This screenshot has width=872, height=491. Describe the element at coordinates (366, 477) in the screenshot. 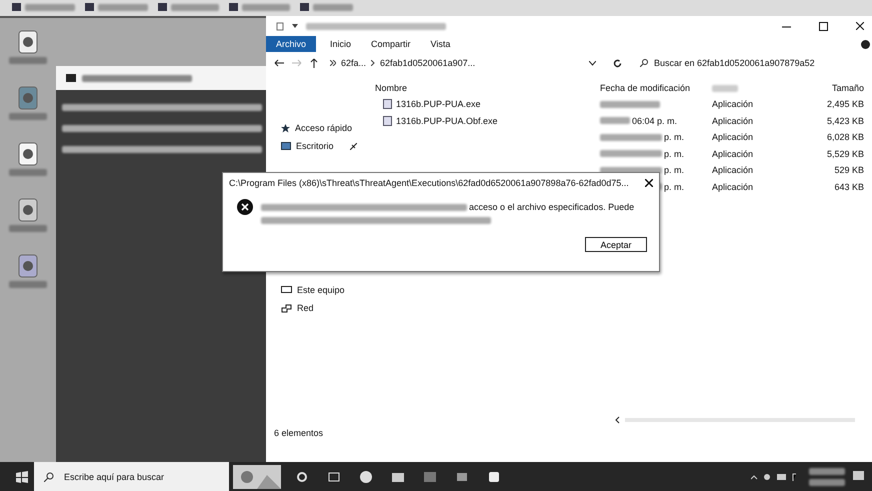

I see `browser-icon` at that location.